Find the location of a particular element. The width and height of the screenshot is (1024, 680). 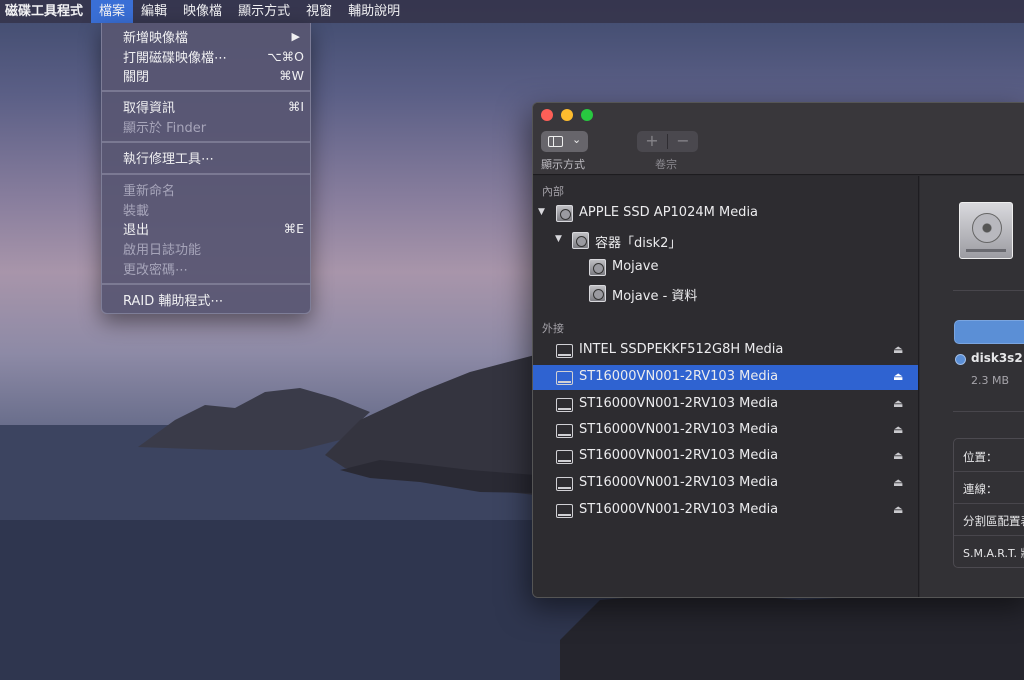

menu-item-label: 取得資訊 is located at coordinates (149, 108).